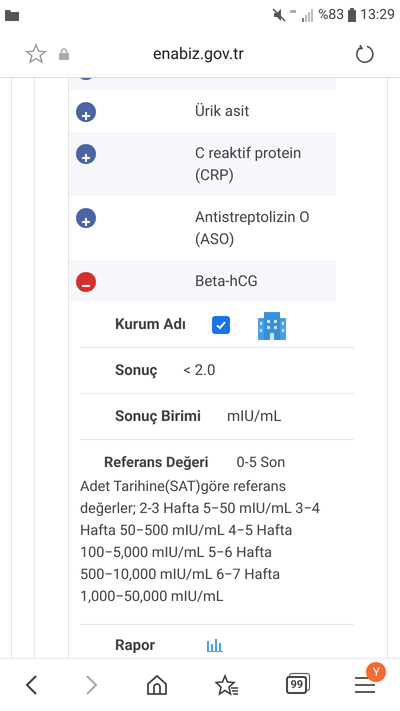 This screenshot has height=711, width=400. What do you see at coordinates (365, 685) in the screenshot?
I see `menu-icon` at bounding box center [365, 685].